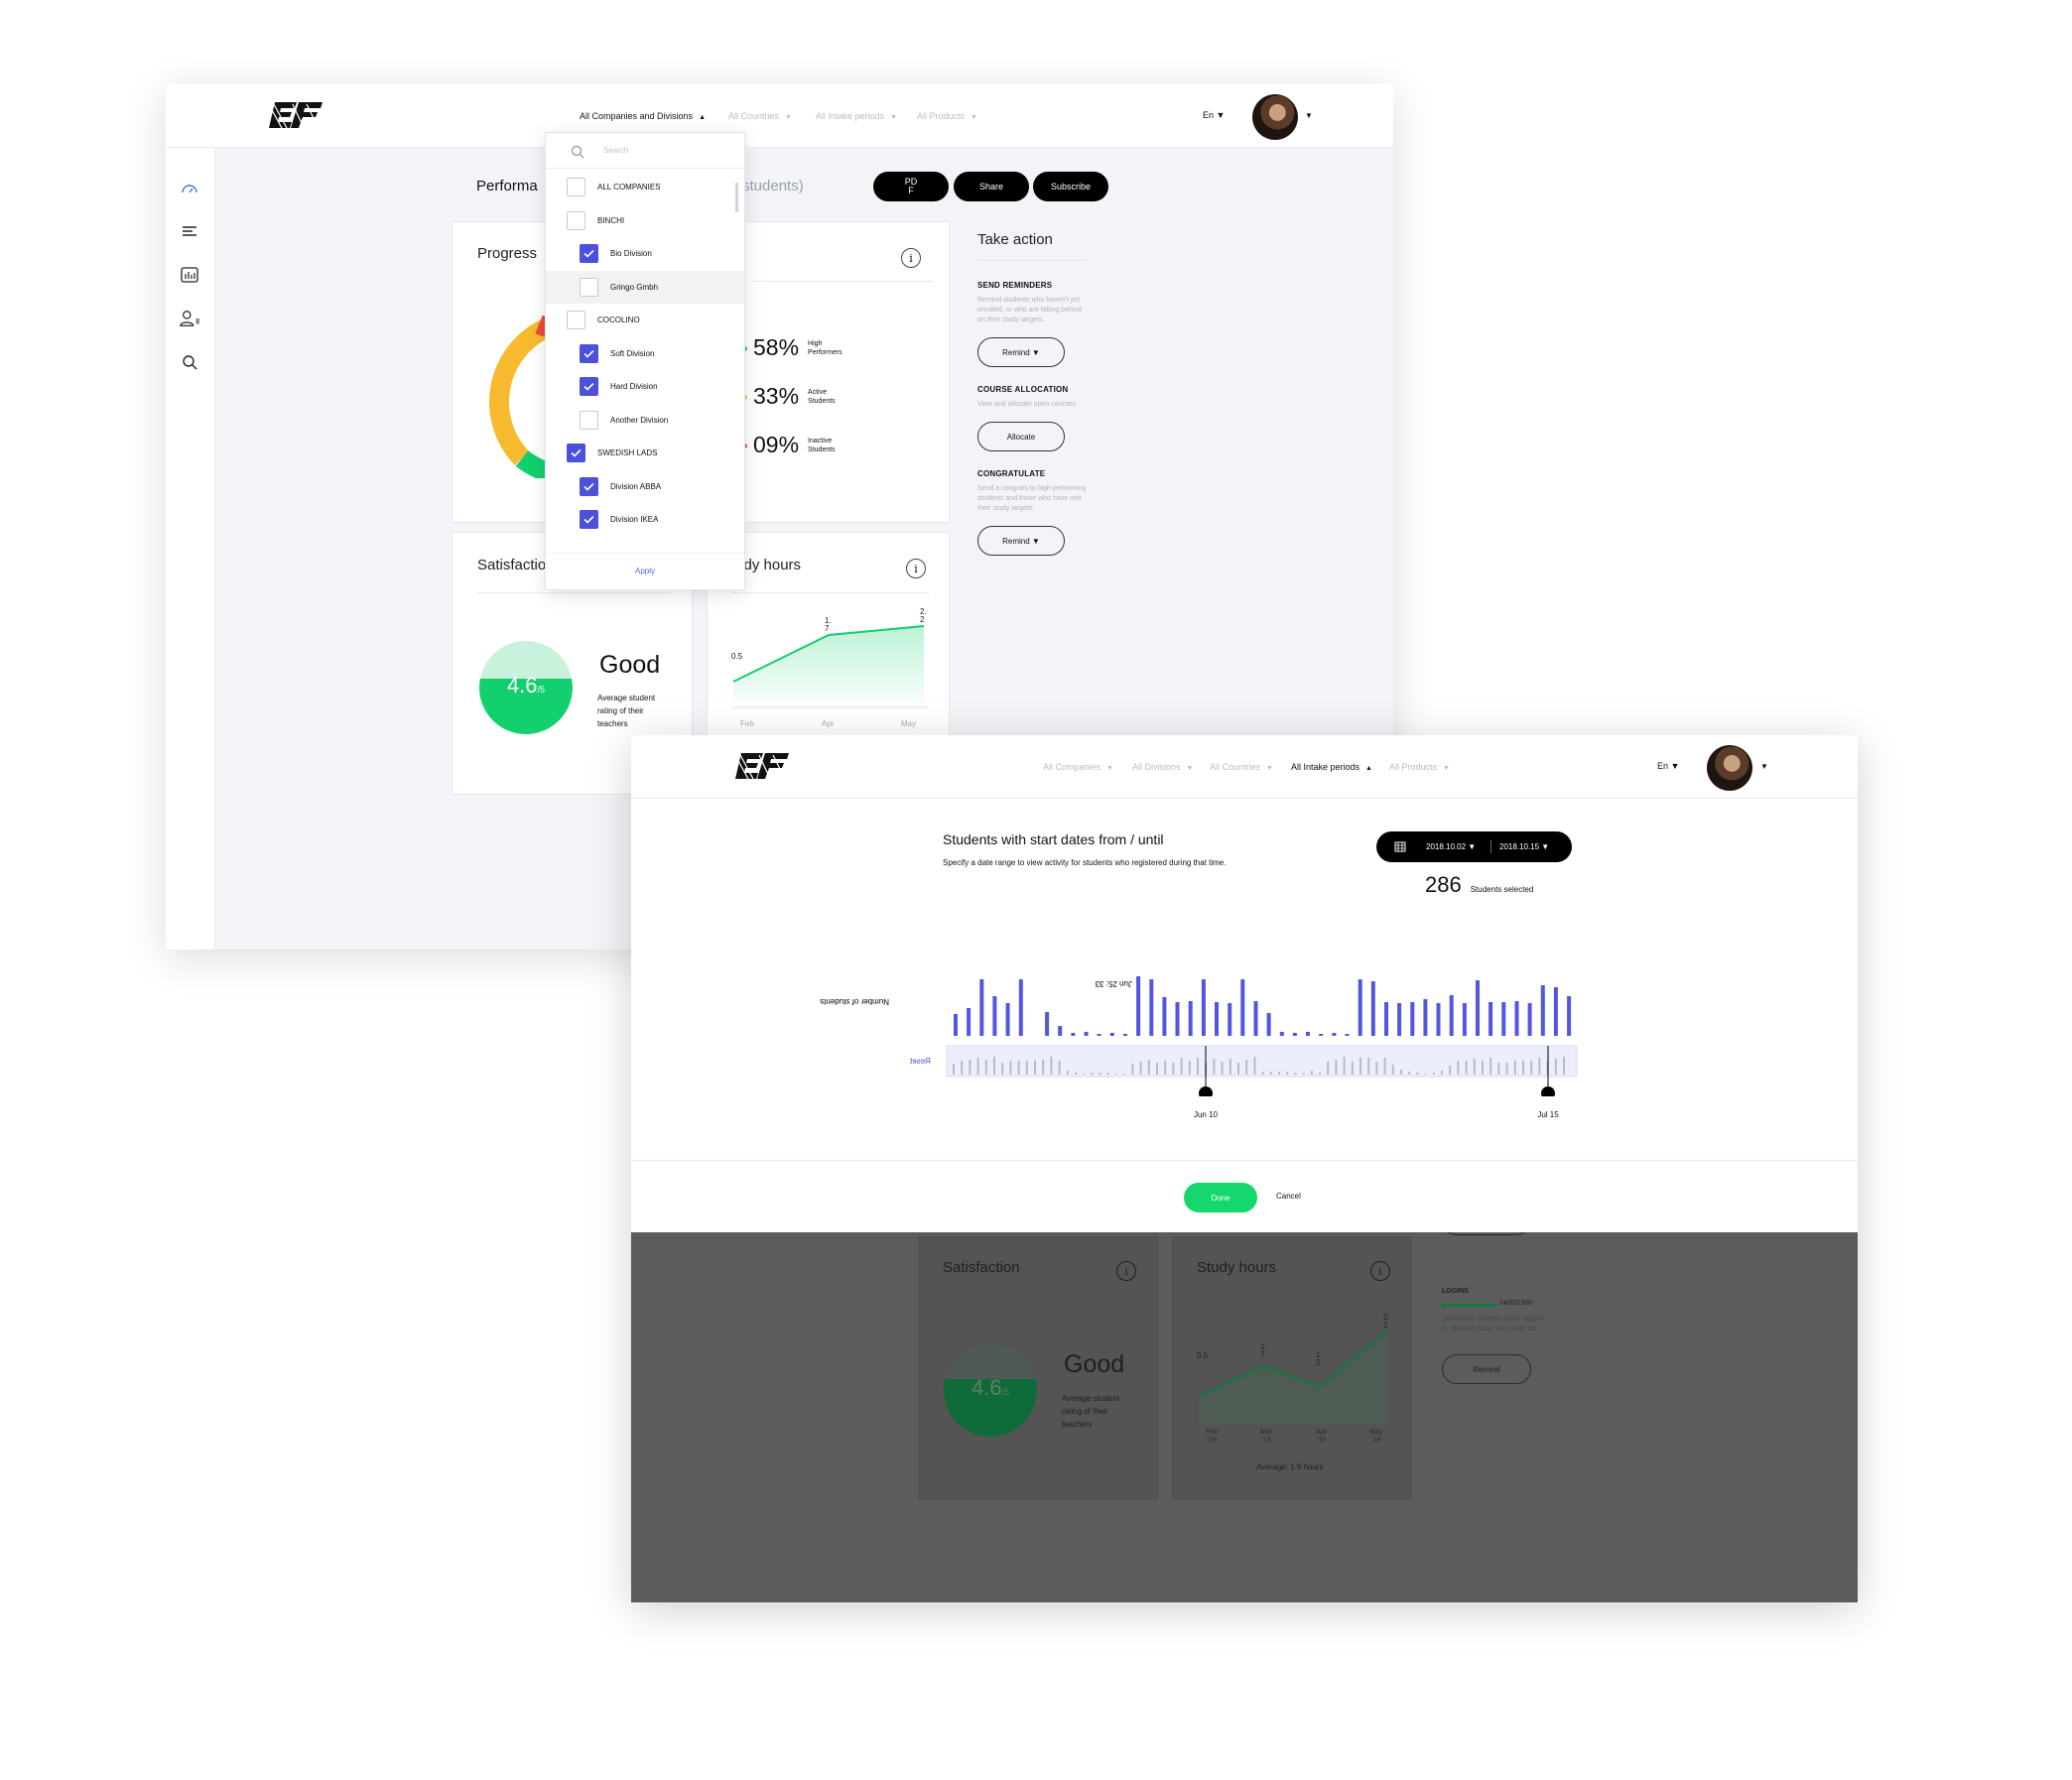 The image size is (2072, 1780). I want to click on filter-companies-divisions: All Companies and Divisions ▲, so click(643, 116).